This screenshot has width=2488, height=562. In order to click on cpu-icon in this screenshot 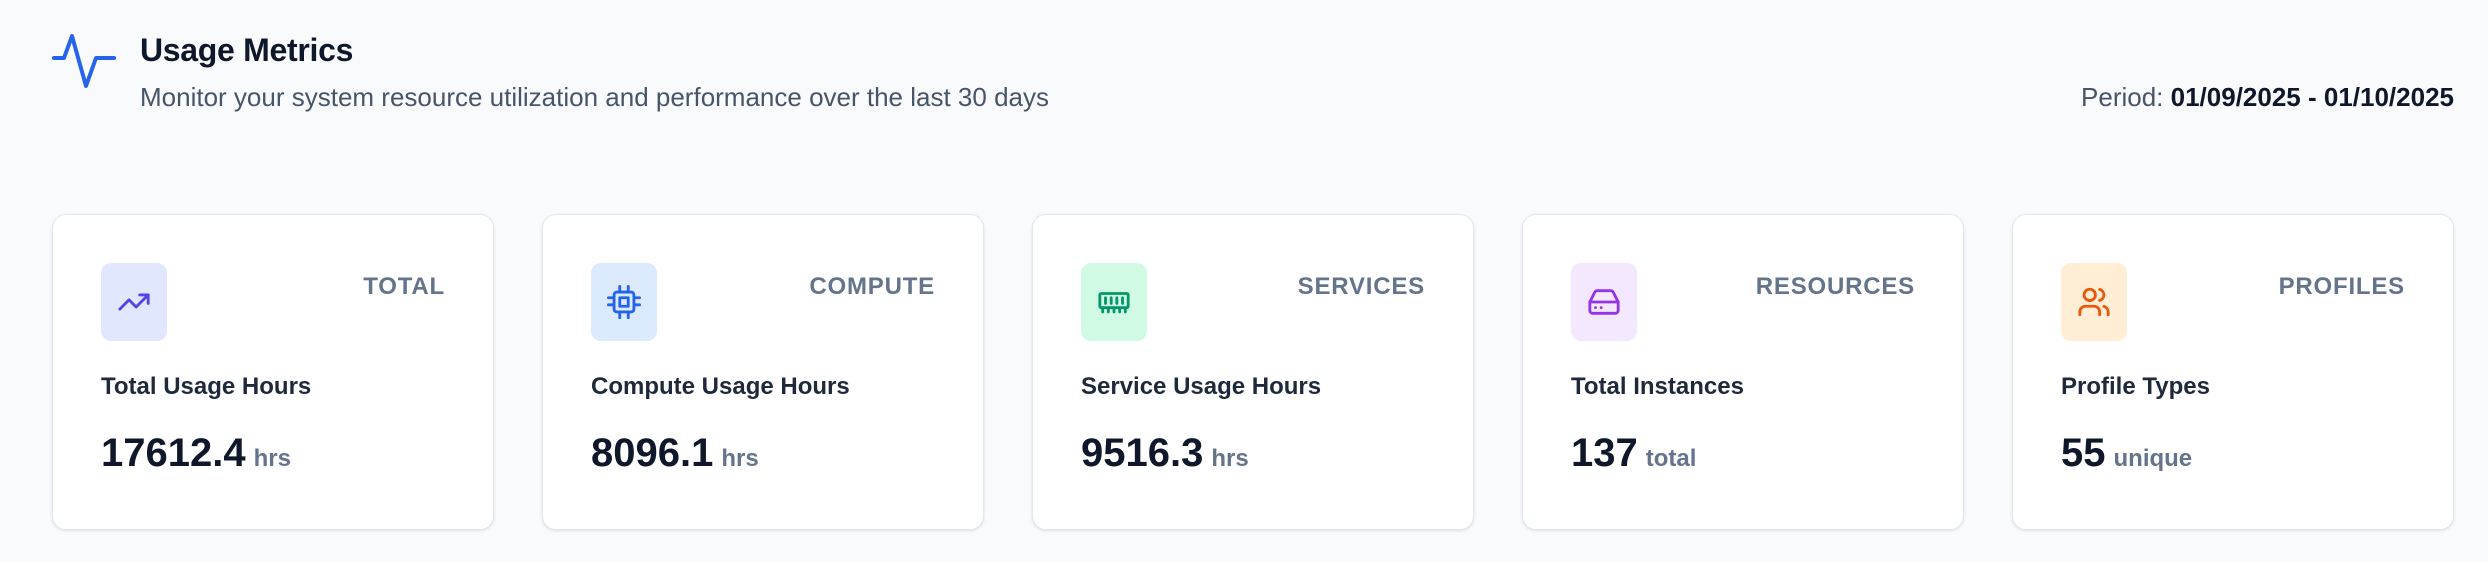, I will do `click(624, 302)`.